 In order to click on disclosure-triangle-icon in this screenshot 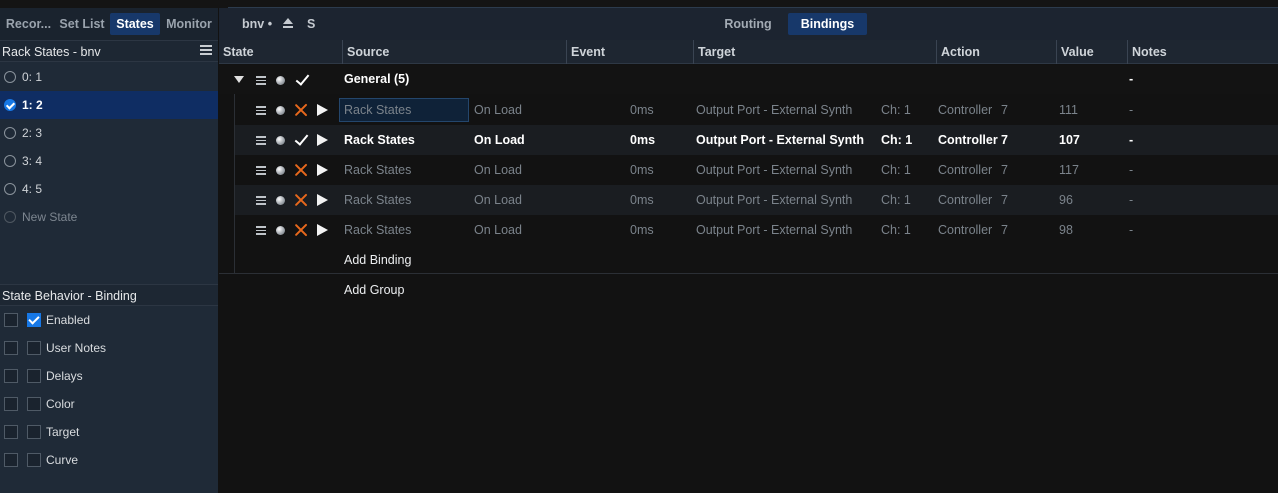, I will do `click(239, 79)`.